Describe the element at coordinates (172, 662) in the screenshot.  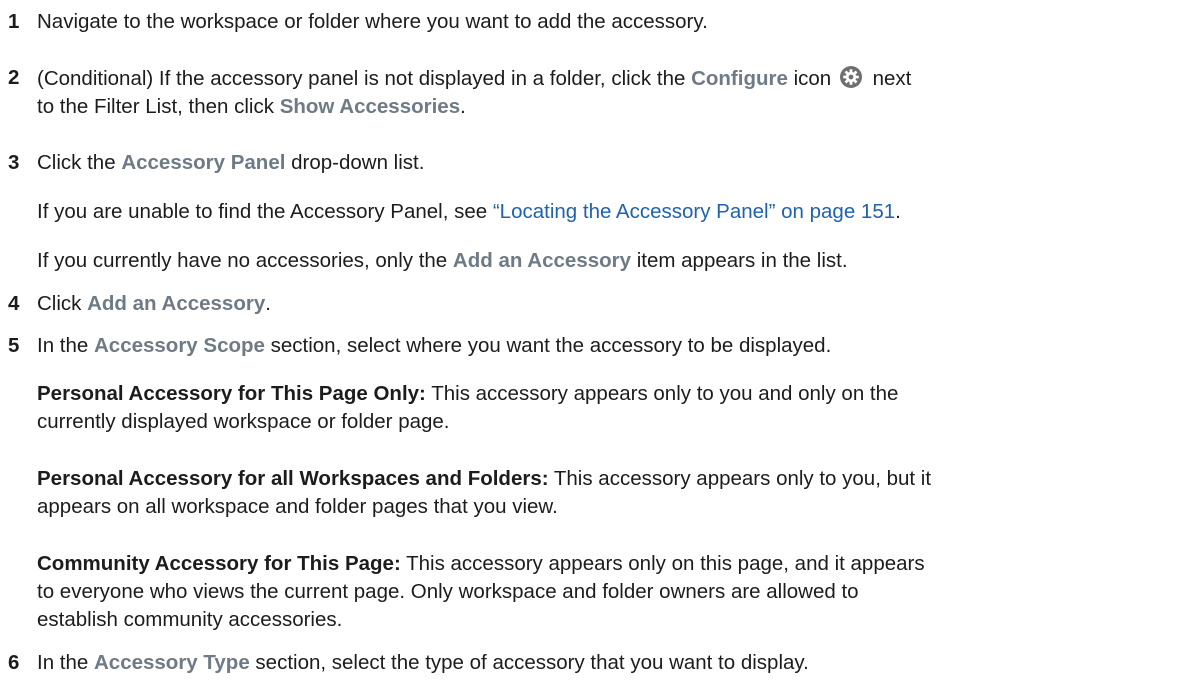
I see `accessory-type-label: Accessory Type` at that location.